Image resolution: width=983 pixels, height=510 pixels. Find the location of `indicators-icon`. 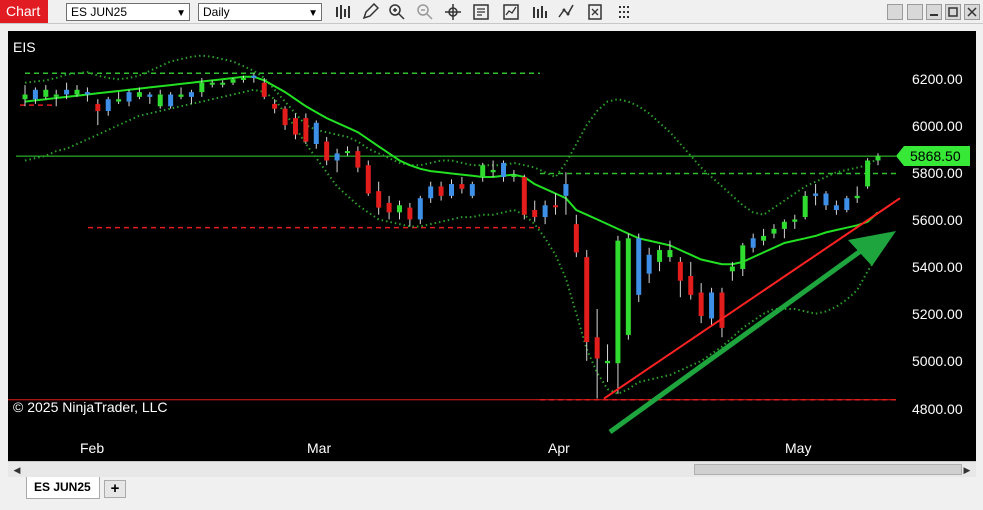

indicators-icon is located at coordinates (511, 12).